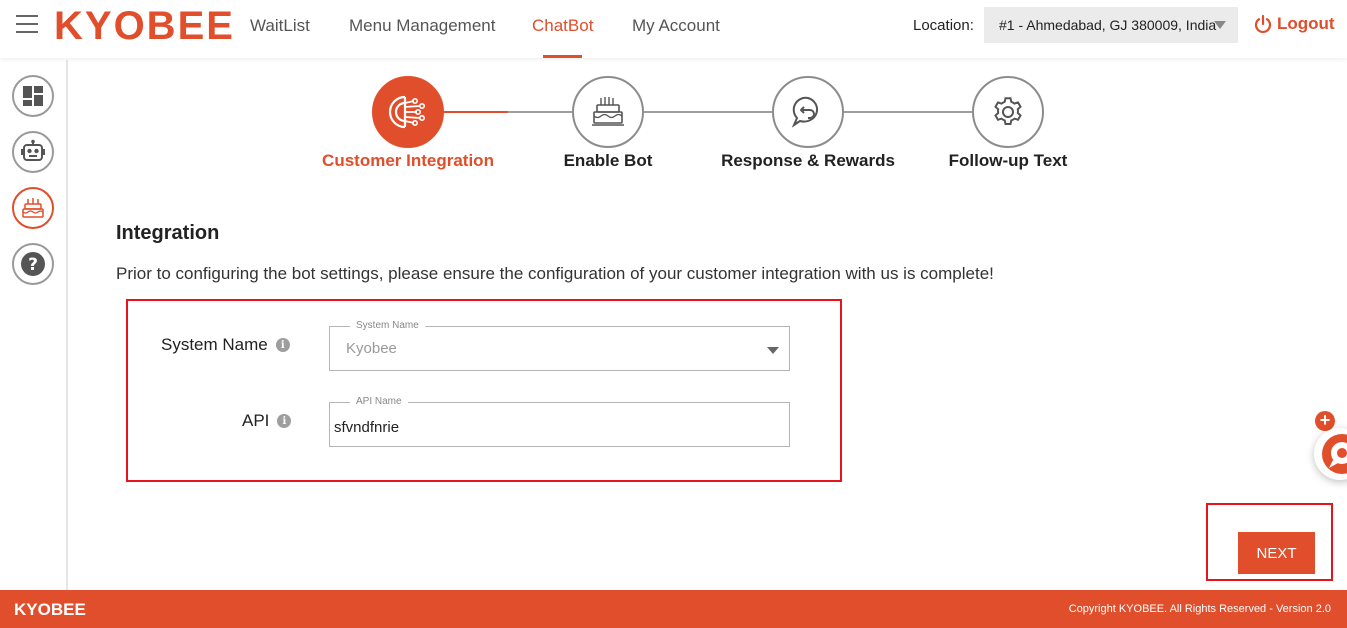  Describe the element at coordinates (50, 609) in the screenshot. I see `footer-brand: KYOBEE` at that location.